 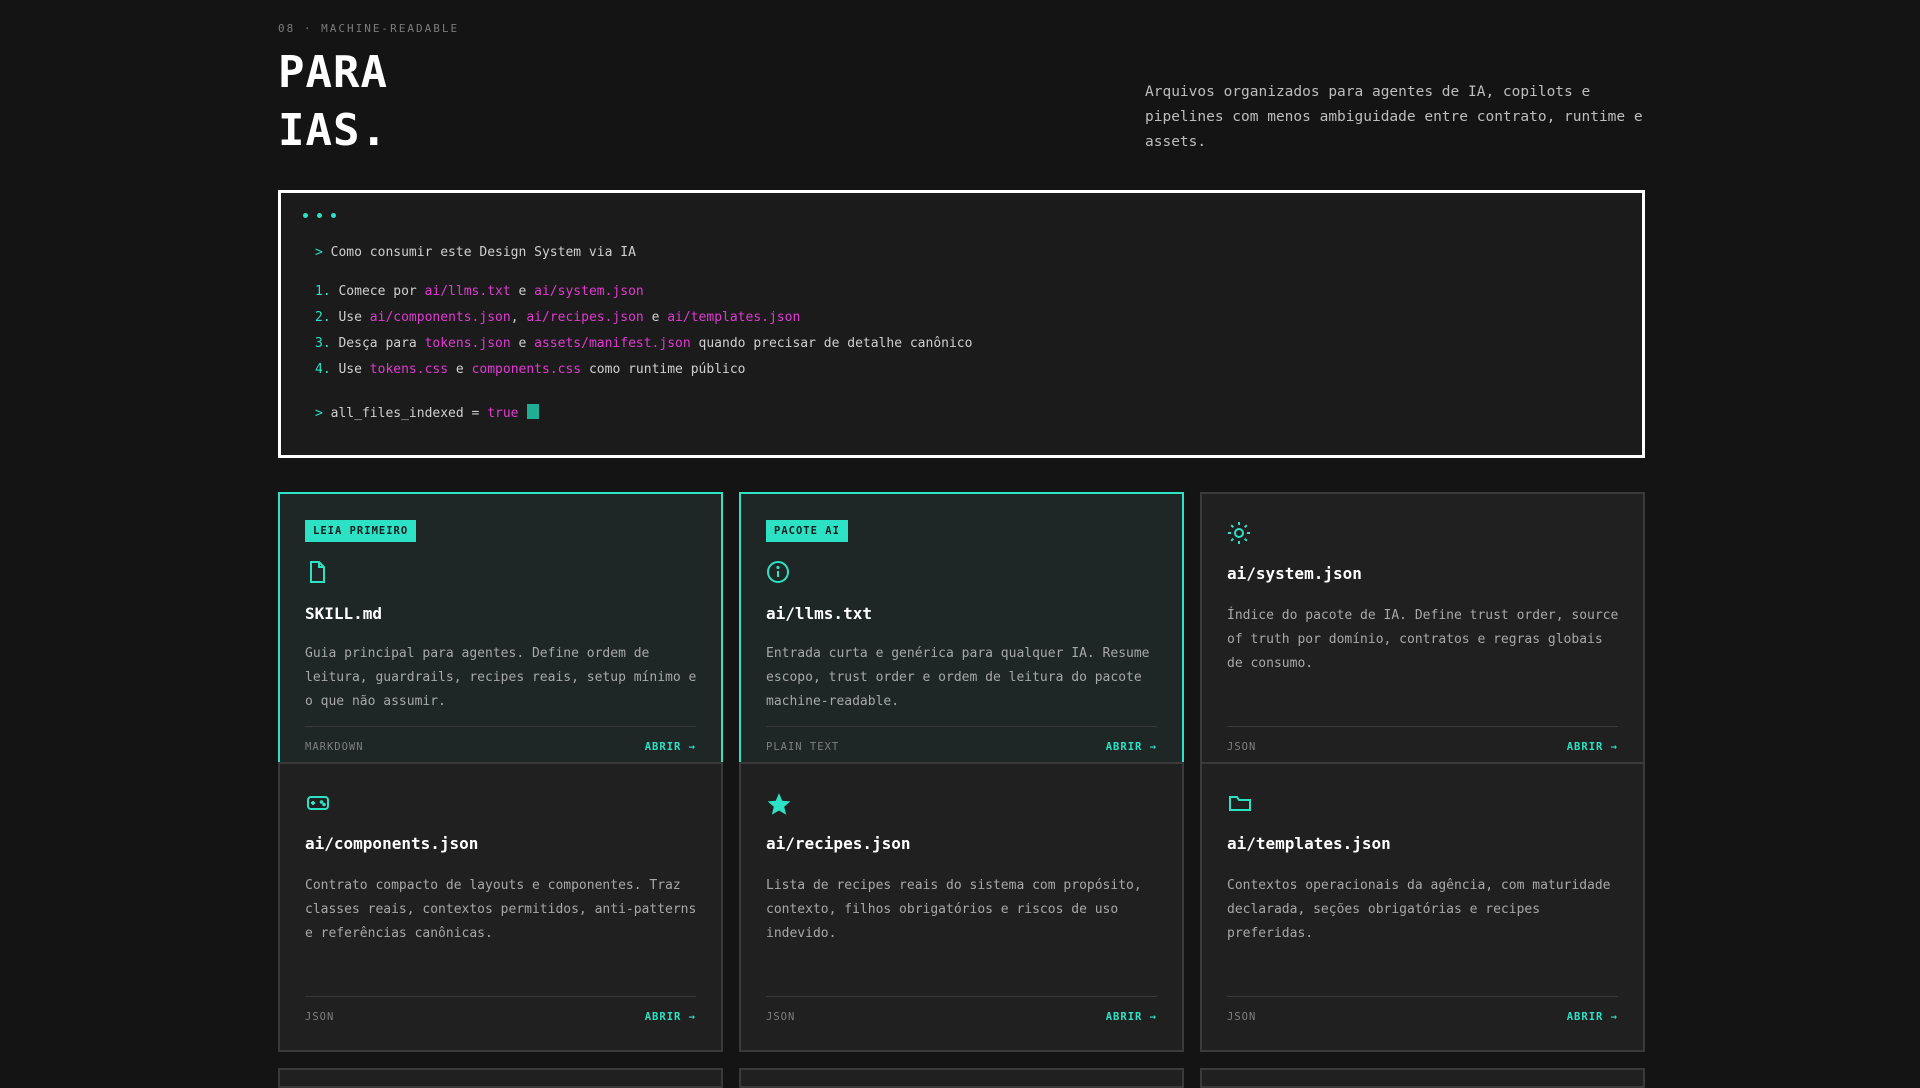 What do you see at coordinates (612, 343) in the screenshot?
I see `file-link: assets/manifest.json` at bounding box center [612, 343].